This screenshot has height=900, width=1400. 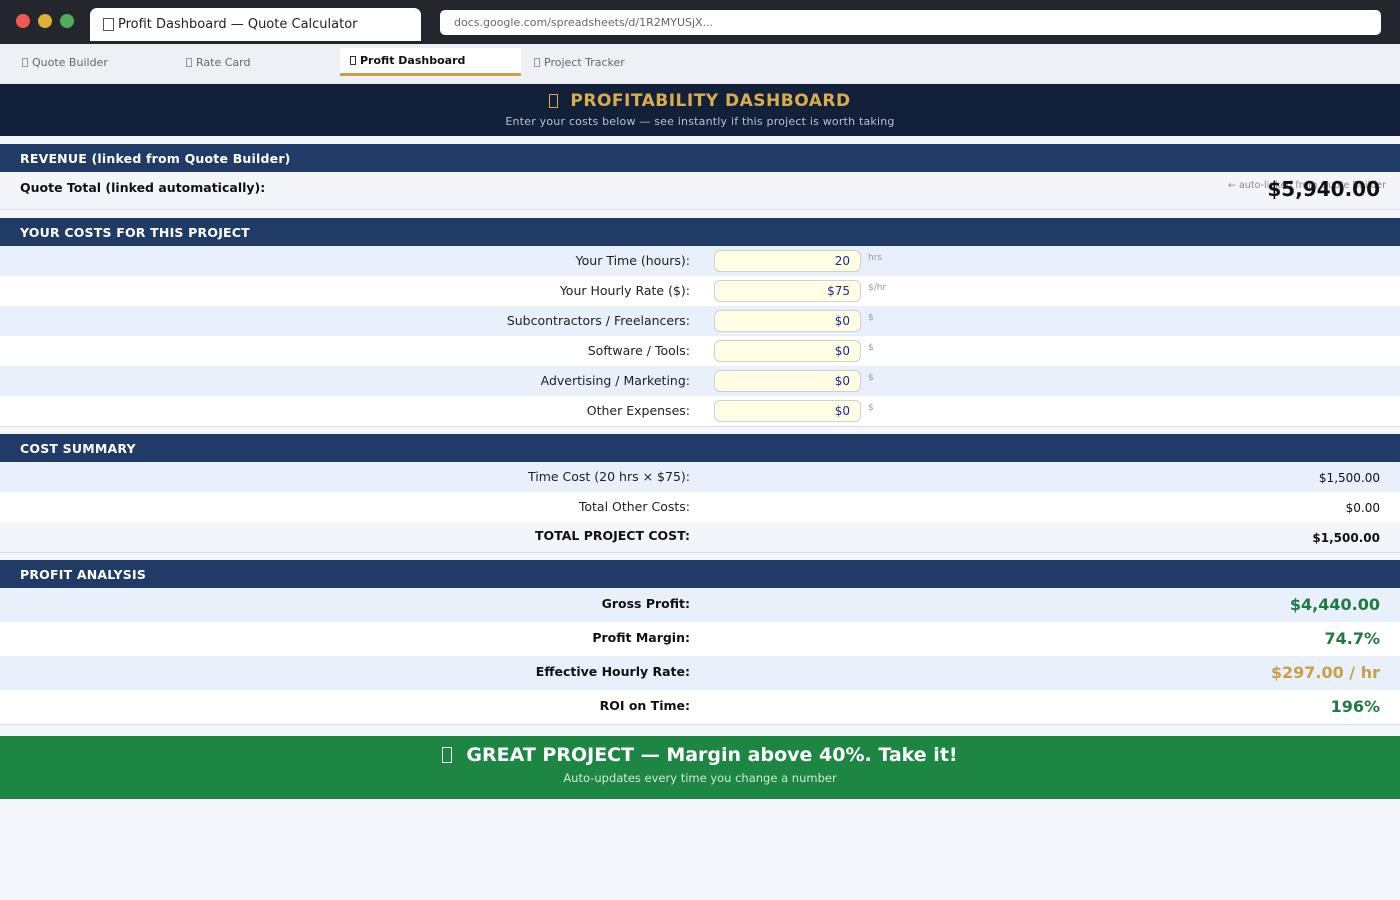 What do you see at coordinates (700, 639) in the screenshot?
I see `profit-row-margin: Profit Margin: 74.7%` at bounding box center [700, 639].